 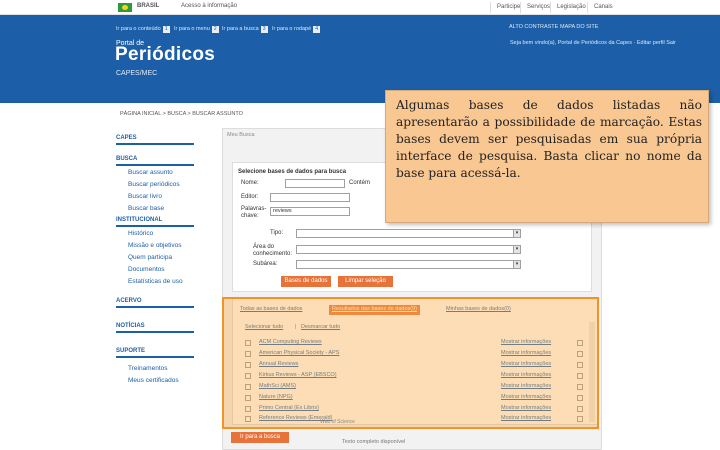 I want to click on gov-link-canais: Canais, so click(x=603, y=7).